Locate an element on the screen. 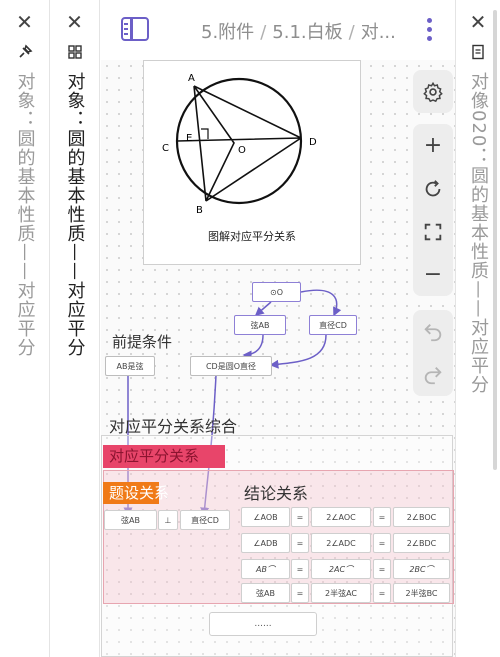 The height and width of the screenshot is (657, 500). node-ab-is-chord: AB是弦 is located at coordinates (130, 366).